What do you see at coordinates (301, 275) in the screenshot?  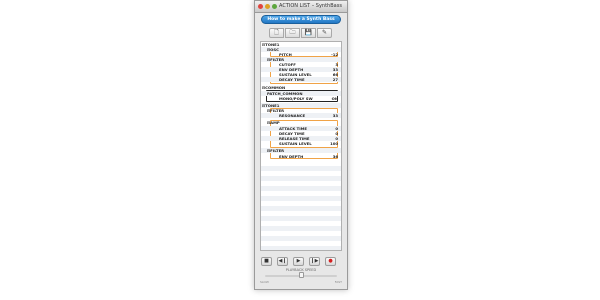 I see `playback-speed-knob` at bounding box center [301, 275].